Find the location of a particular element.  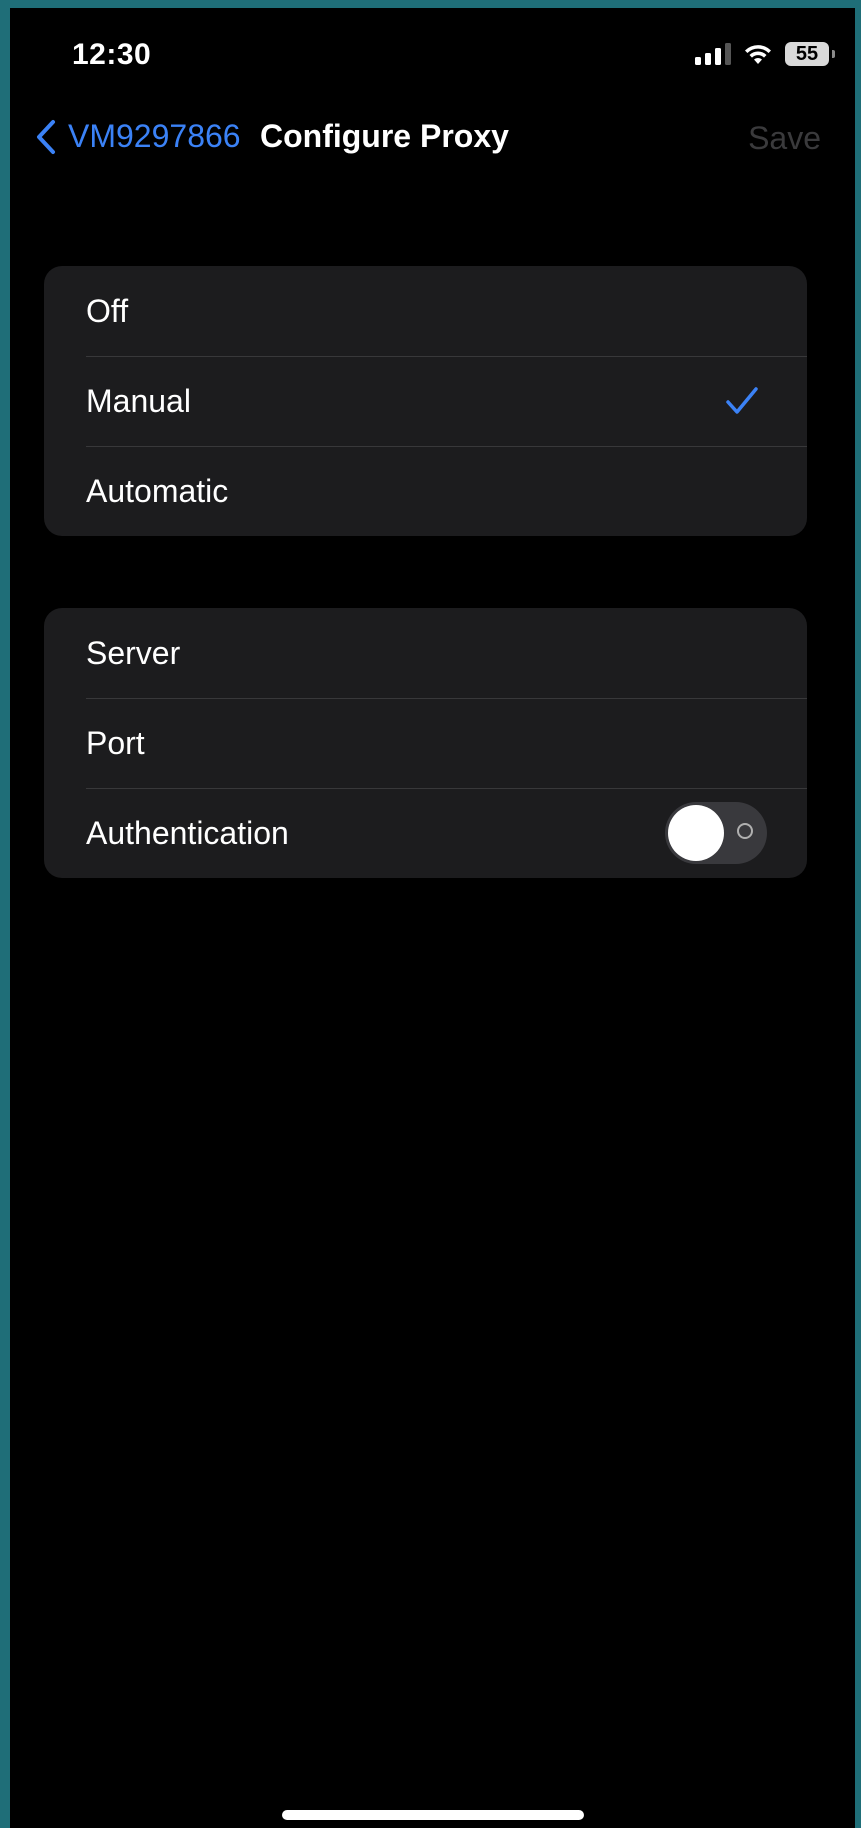

status-icons: 55 is located at coordinates (765, 54).